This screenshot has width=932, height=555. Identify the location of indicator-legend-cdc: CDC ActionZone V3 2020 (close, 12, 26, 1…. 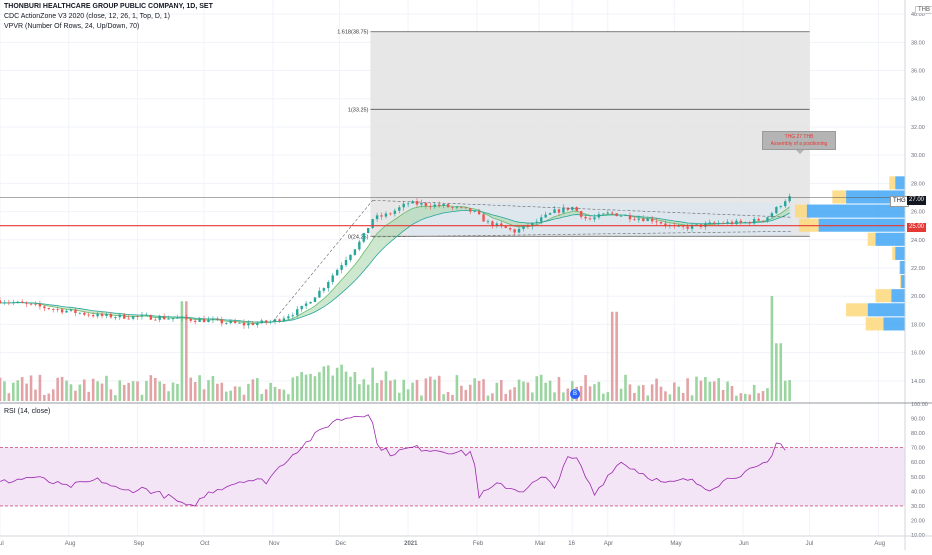
(87, 16).